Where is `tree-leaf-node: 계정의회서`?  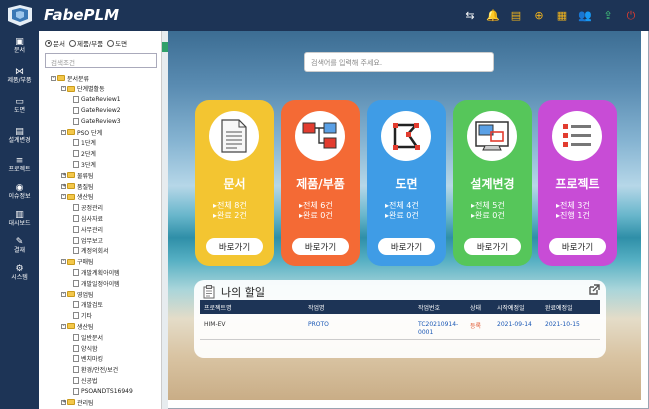
tree-leaf-node: 계정의회서 is located at coordinates (91, 251).